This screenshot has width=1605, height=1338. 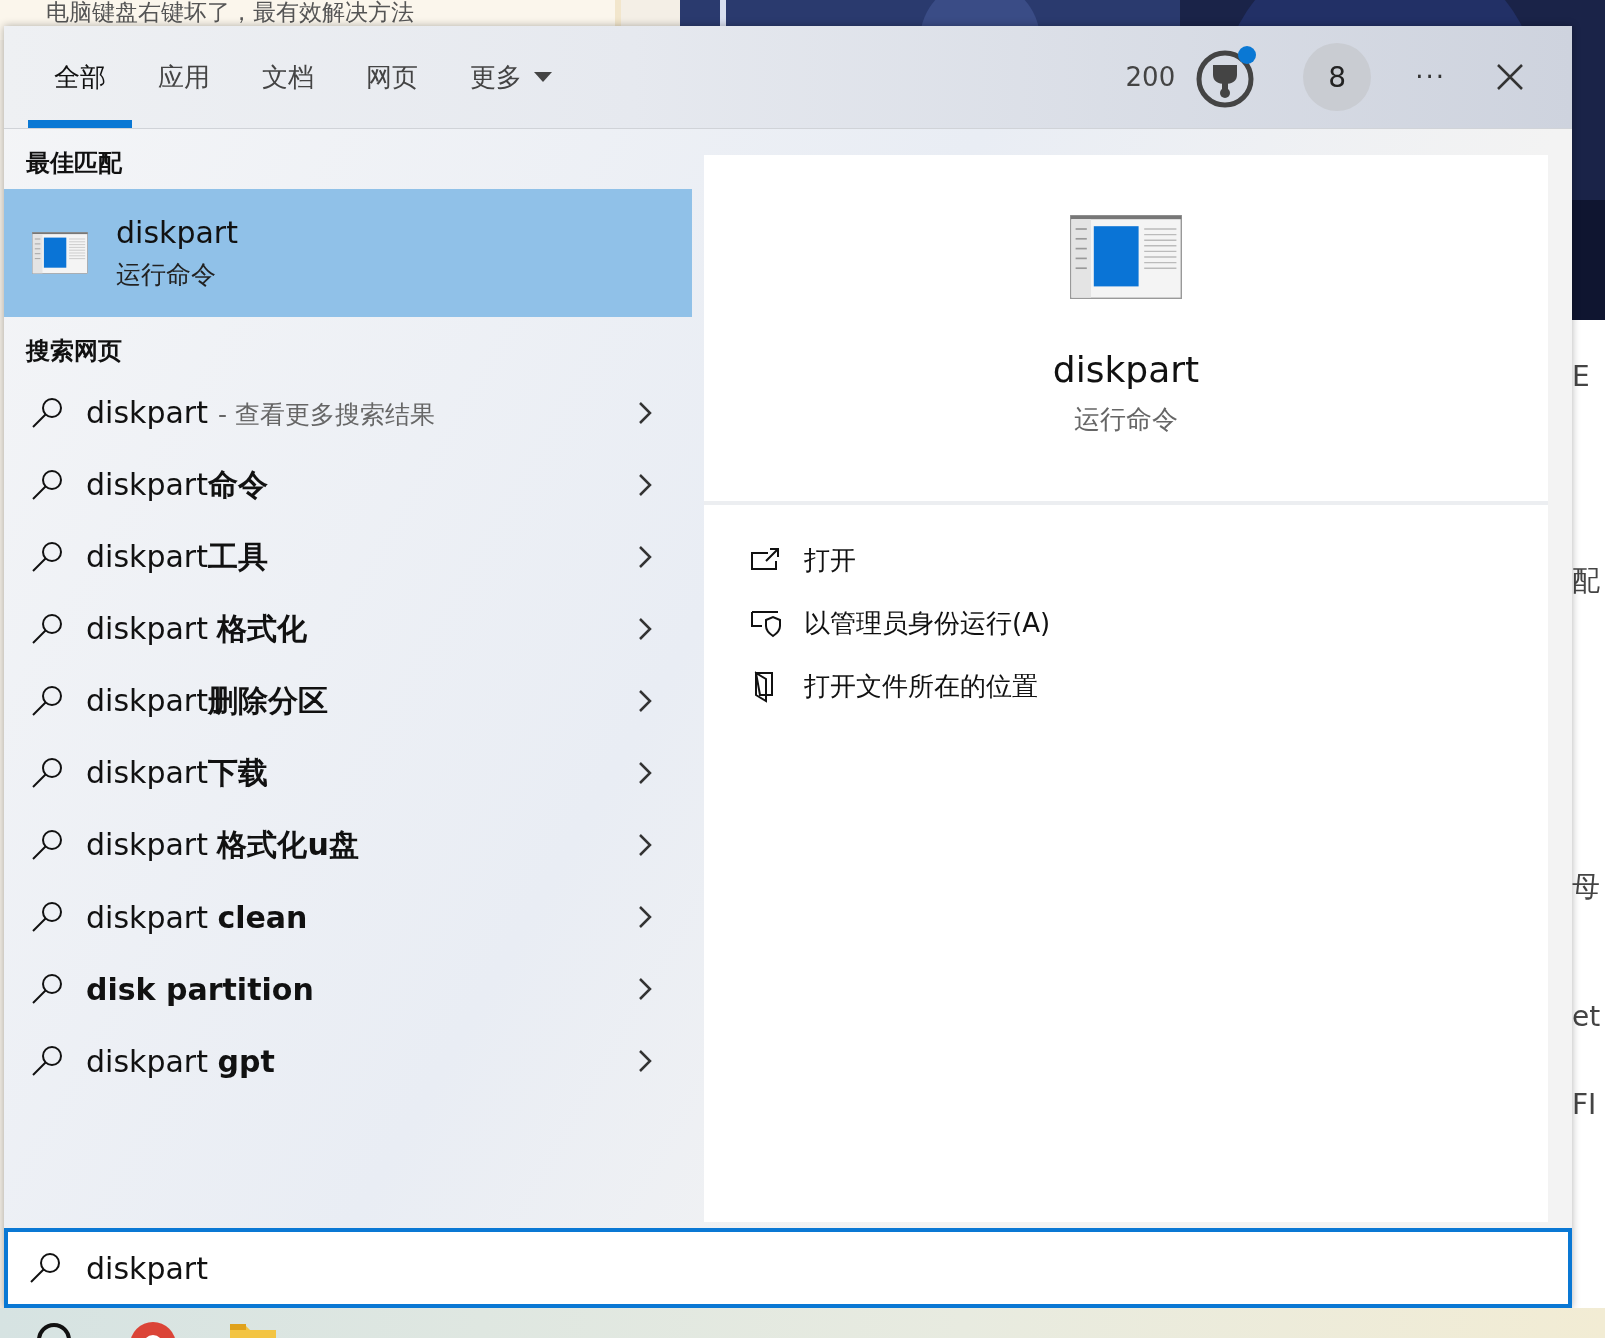 What do you see at coordinates (348, 253) in the screenshot?
I see `best-match-item: diskpart 运行命令` at bounding box center [348, 253].